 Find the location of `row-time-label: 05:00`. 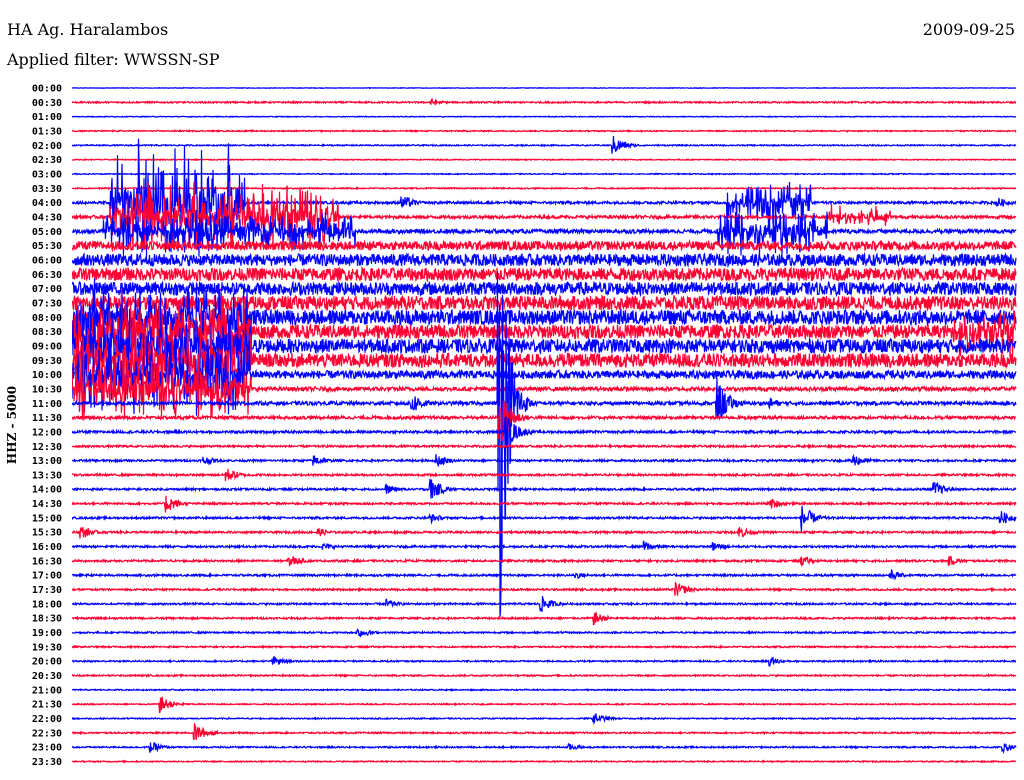

row-time-label: 05:00 is located at coordinates (47, 232).